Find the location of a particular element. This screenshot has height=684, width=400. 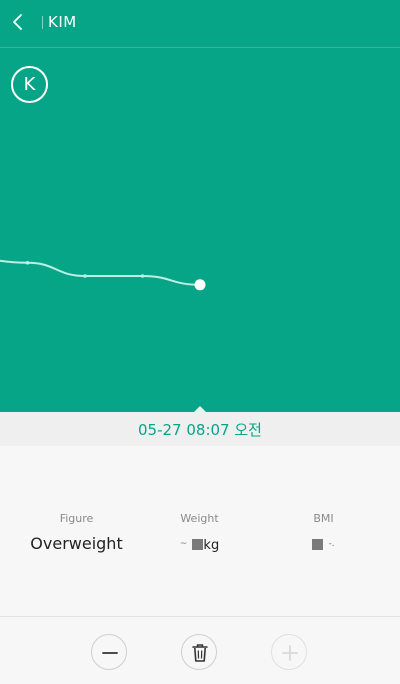

weight-prefix: ~ is located at coordinates (183, 544).